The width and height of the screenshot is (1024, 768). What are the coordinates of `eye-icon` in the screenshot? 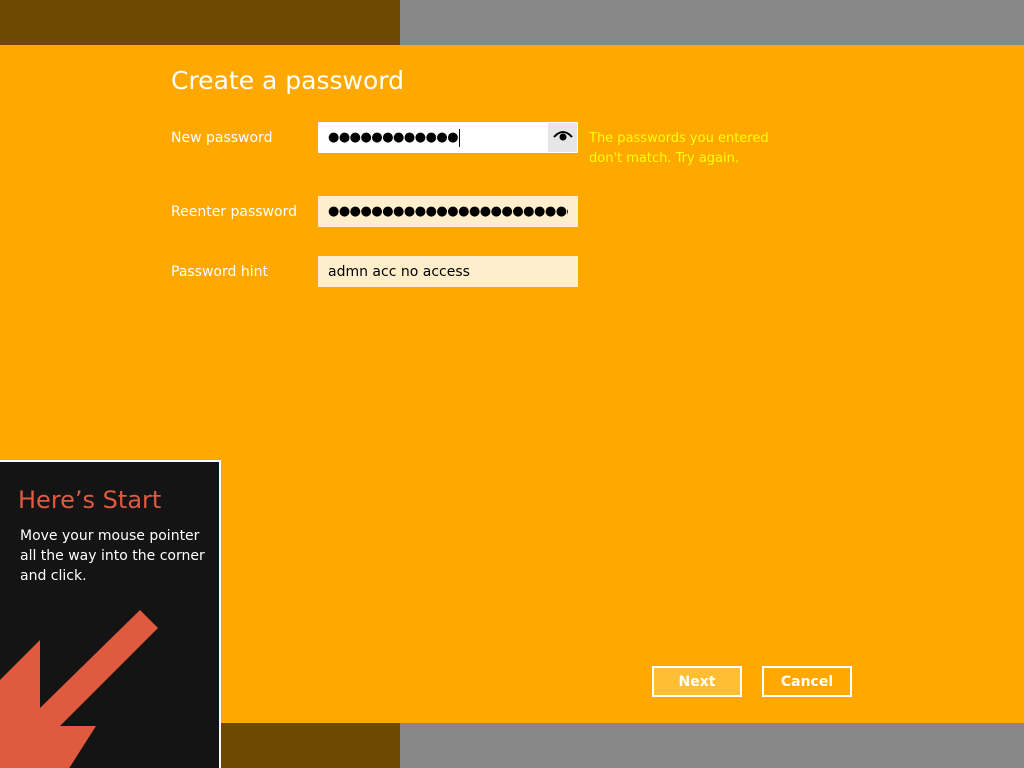 It's located at (562, 138).